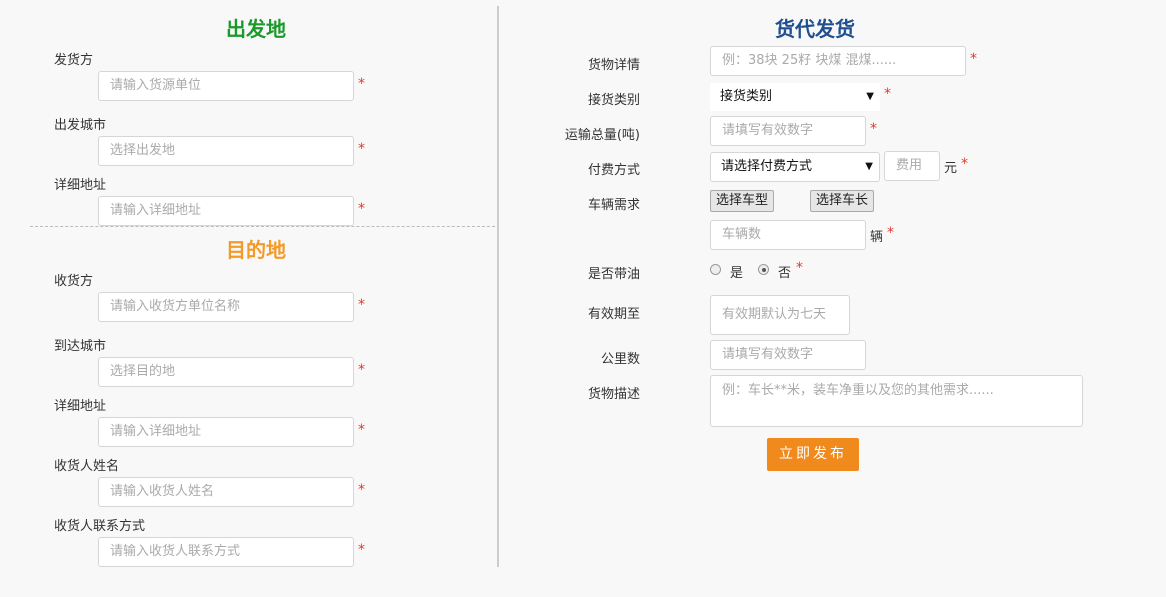 The height and width of the screenshot is (597, 1166). What do you see at coordinates (763, 269) in the screenshot?
I see `fuel-no-radio` at bounding box center [763, 269].